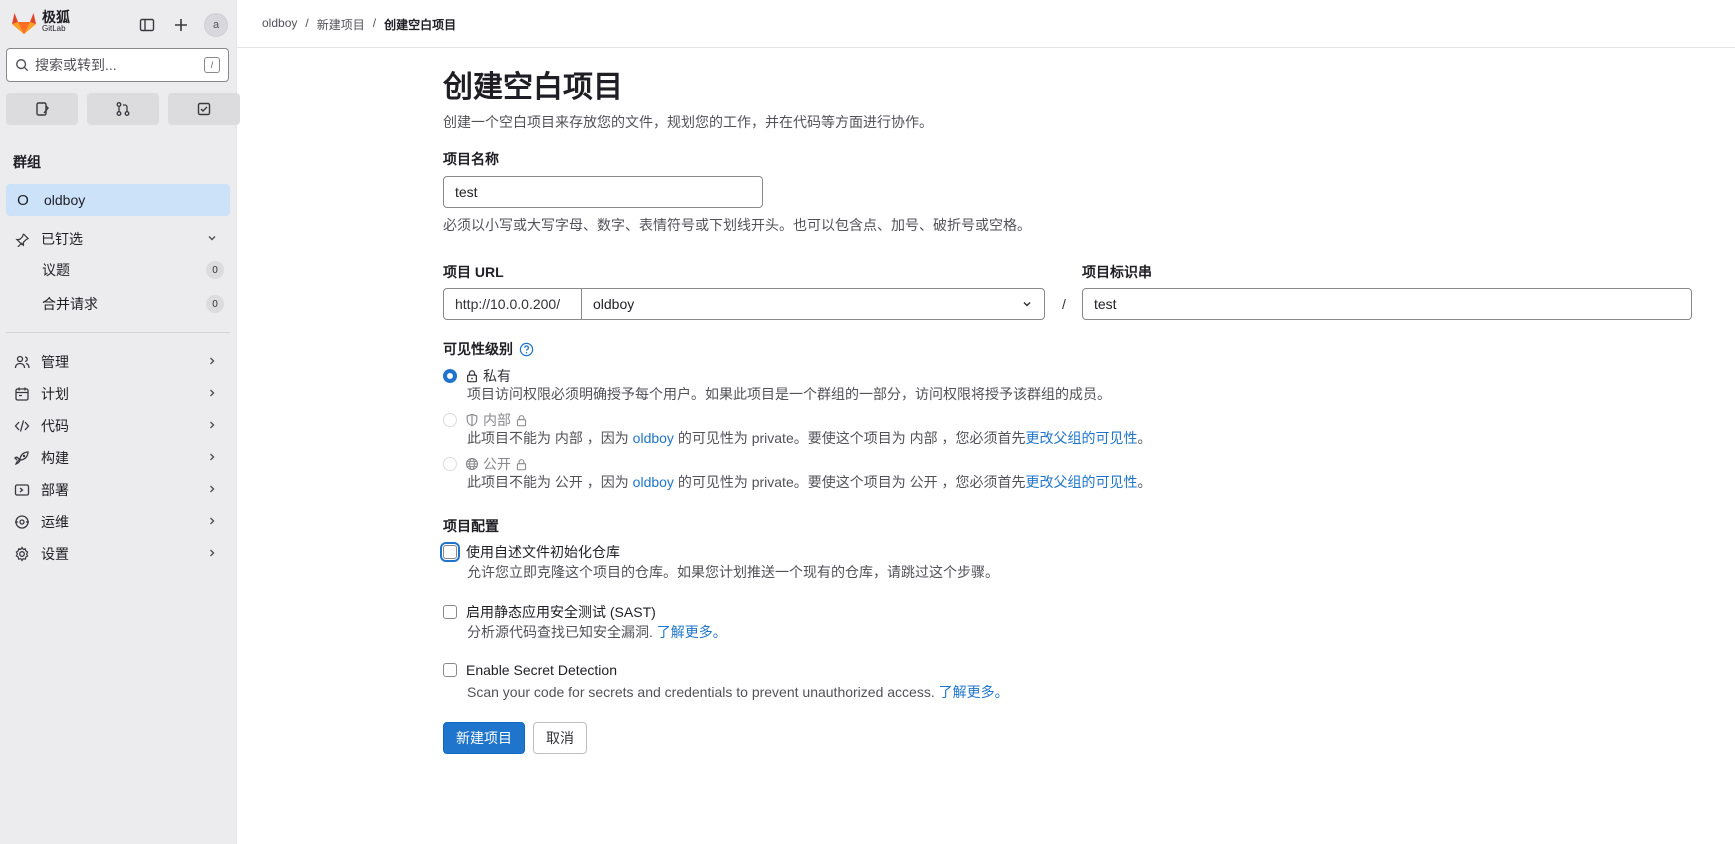  I want to click on toggle-sidebar-button, so click(147, 25).